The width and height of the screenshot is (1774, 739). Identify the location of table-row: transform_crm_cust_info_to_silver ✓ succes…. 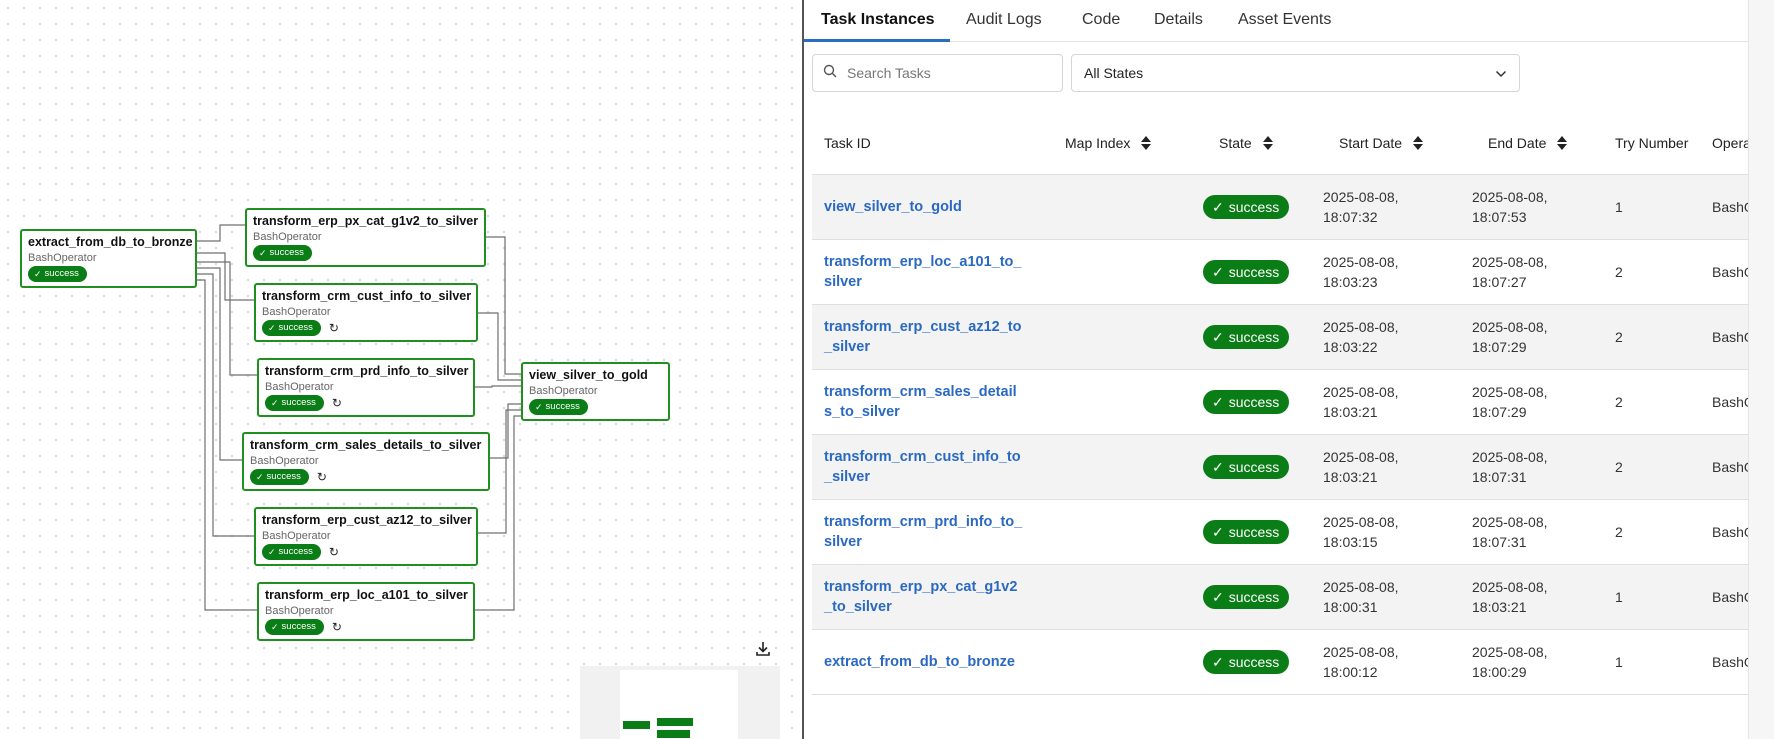
(1280, 467).